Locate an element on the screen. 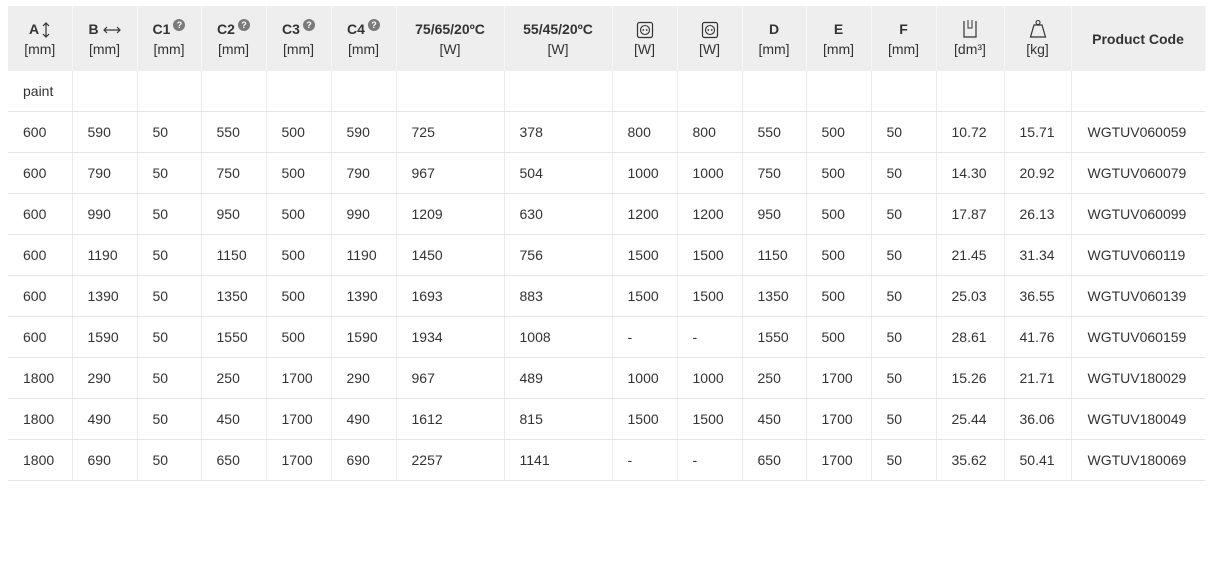  table-cell: 815 is located at coordinates (558, 419).